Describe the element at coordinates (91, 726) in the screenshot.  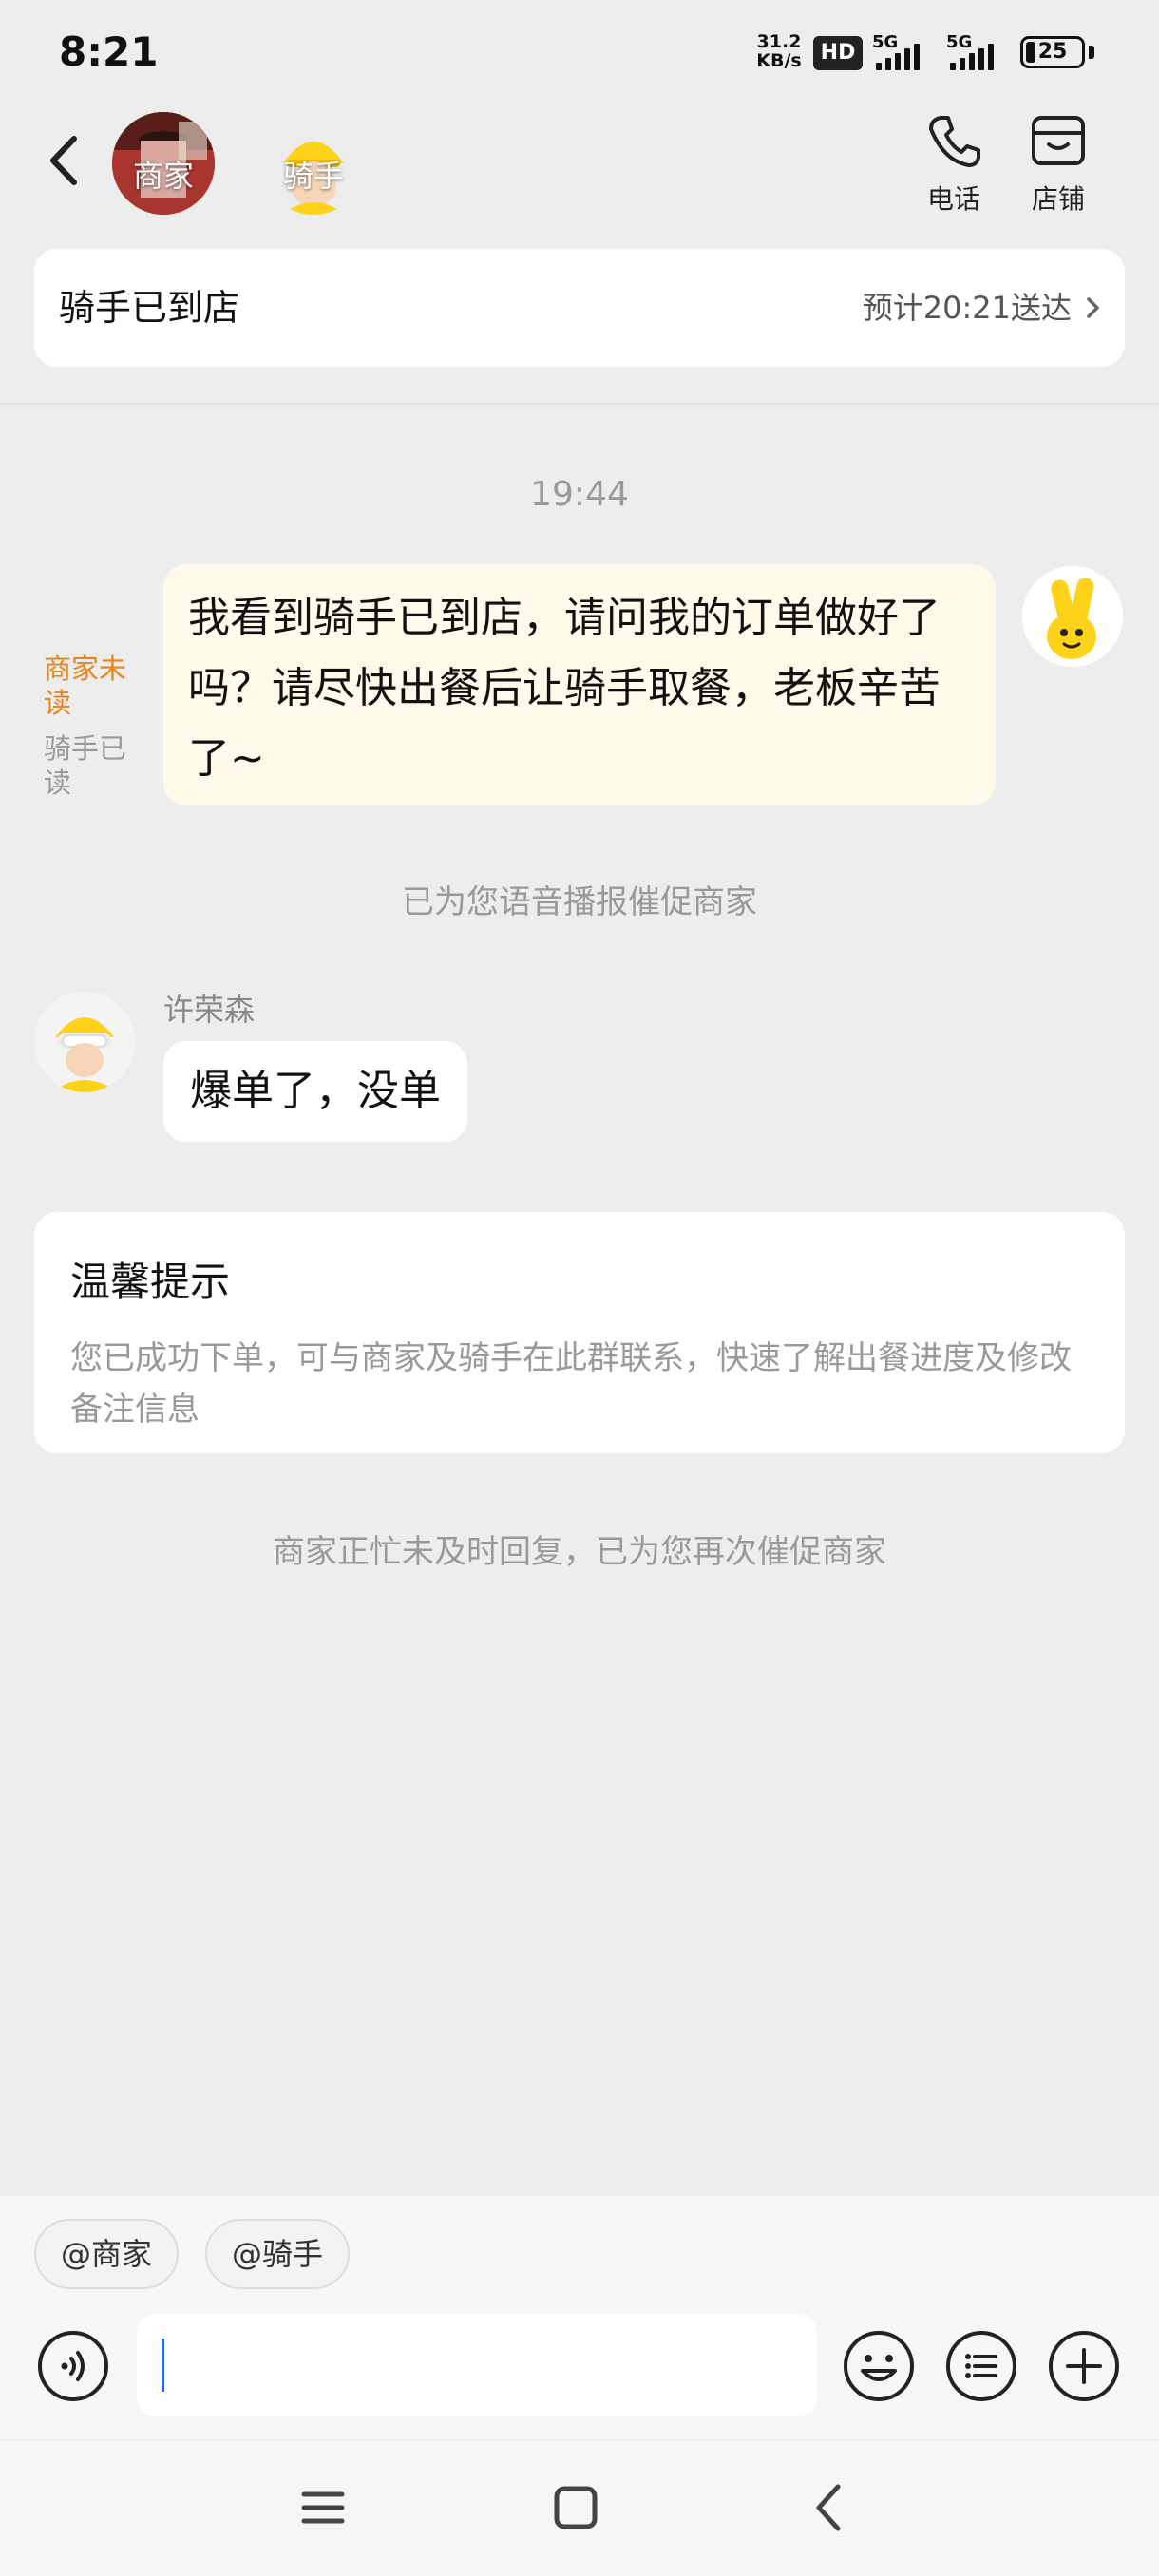
I see `read-status: 商家未读 骑手已读` at that location.